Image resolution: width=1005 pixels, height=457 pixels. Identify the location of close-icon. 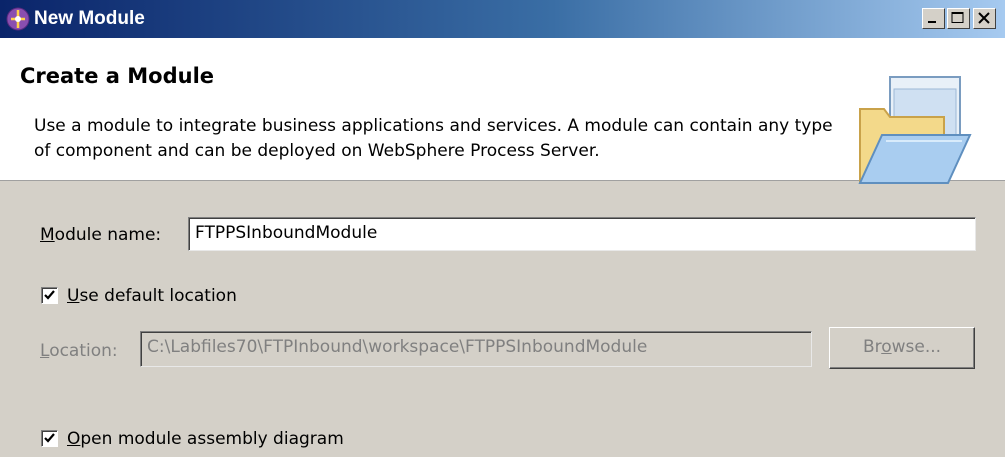
(984, 18).